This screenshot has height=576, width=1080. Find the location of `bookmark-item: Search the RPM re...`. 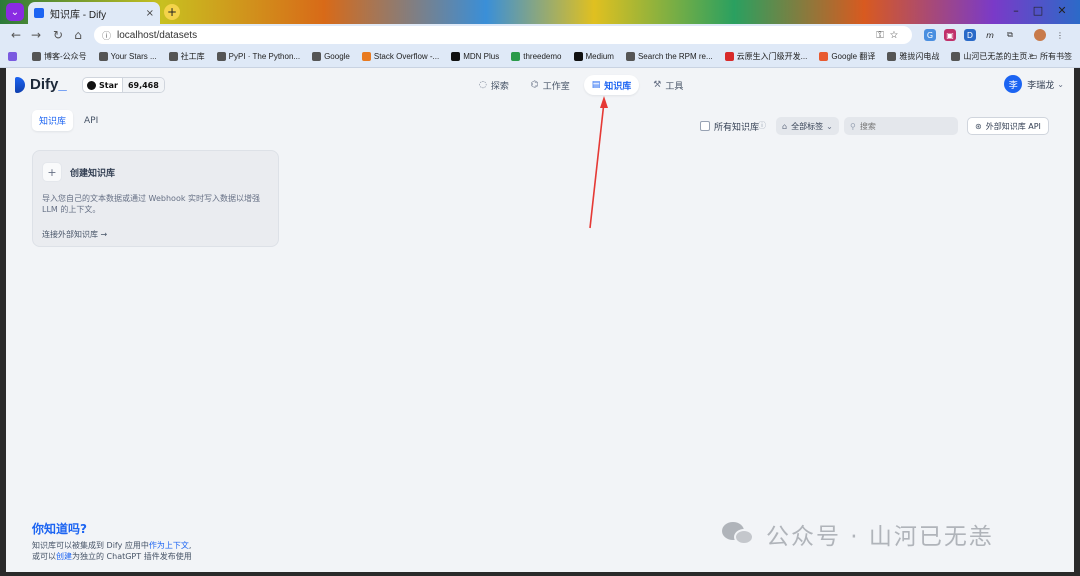

bookmark-item: Search the RPM re... is located at coordinates (669, 56).